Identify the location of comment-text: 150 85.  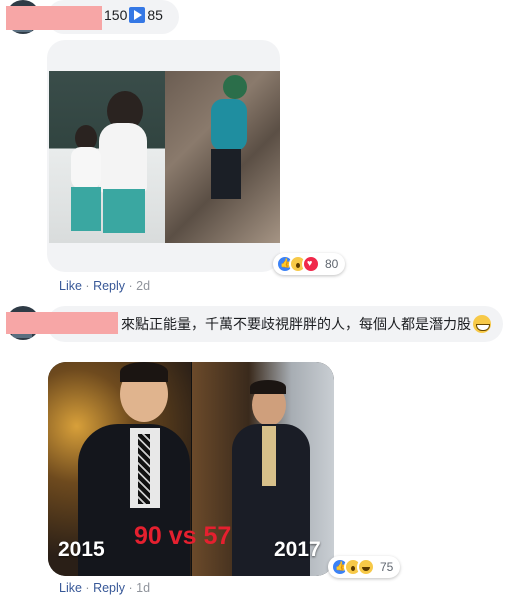
(133, 15).